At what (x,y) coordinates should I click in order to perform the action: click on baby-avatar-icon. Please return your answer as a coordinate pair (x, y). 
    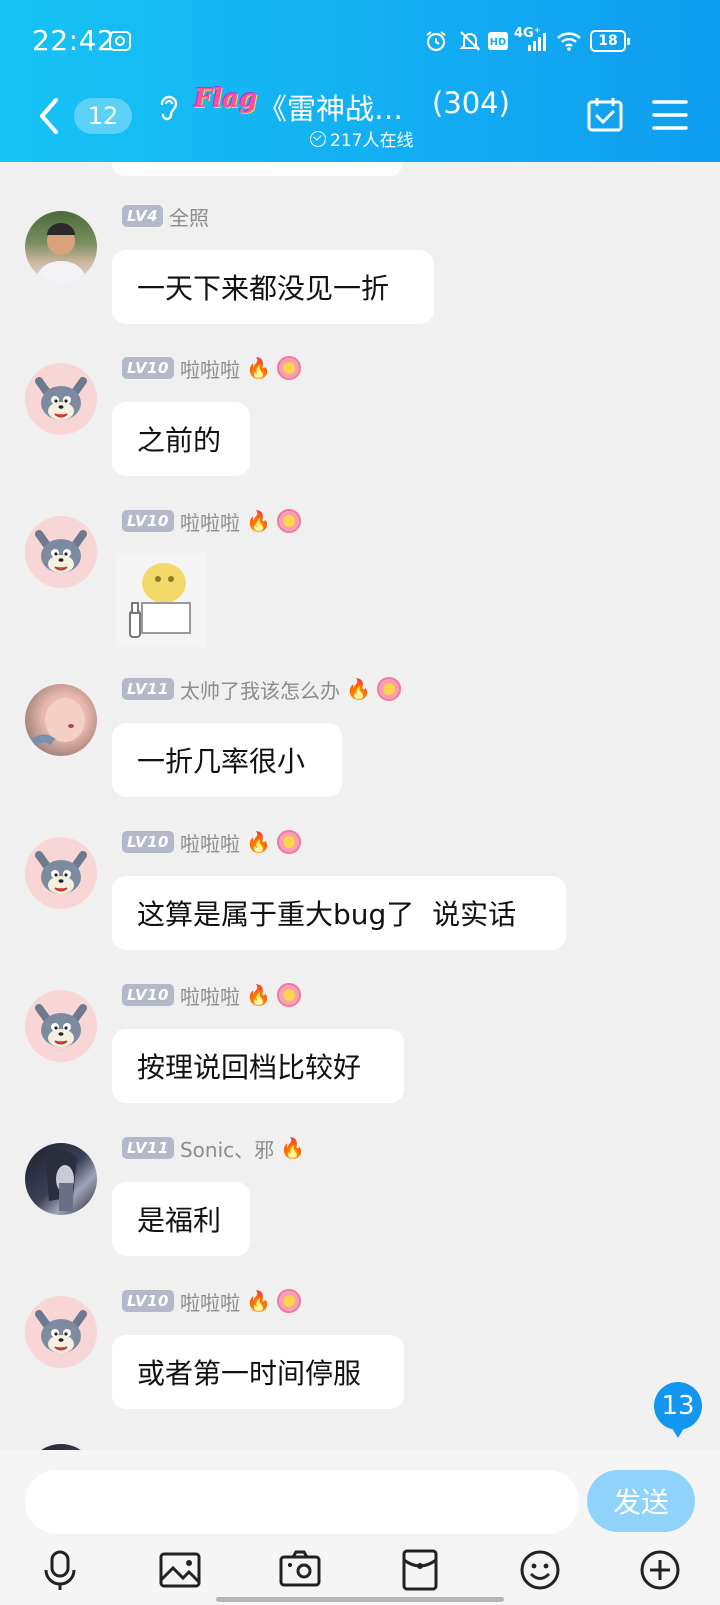
    Looking at the image, I should click on (57, 722).